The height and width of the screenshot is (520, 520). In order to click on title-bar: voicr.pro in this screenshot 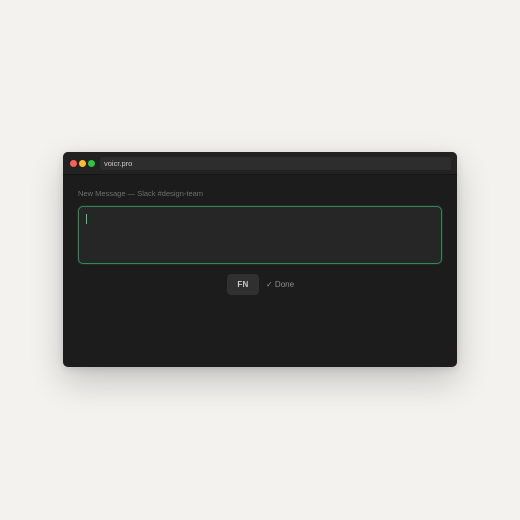, I will do `click(260, 163)`.